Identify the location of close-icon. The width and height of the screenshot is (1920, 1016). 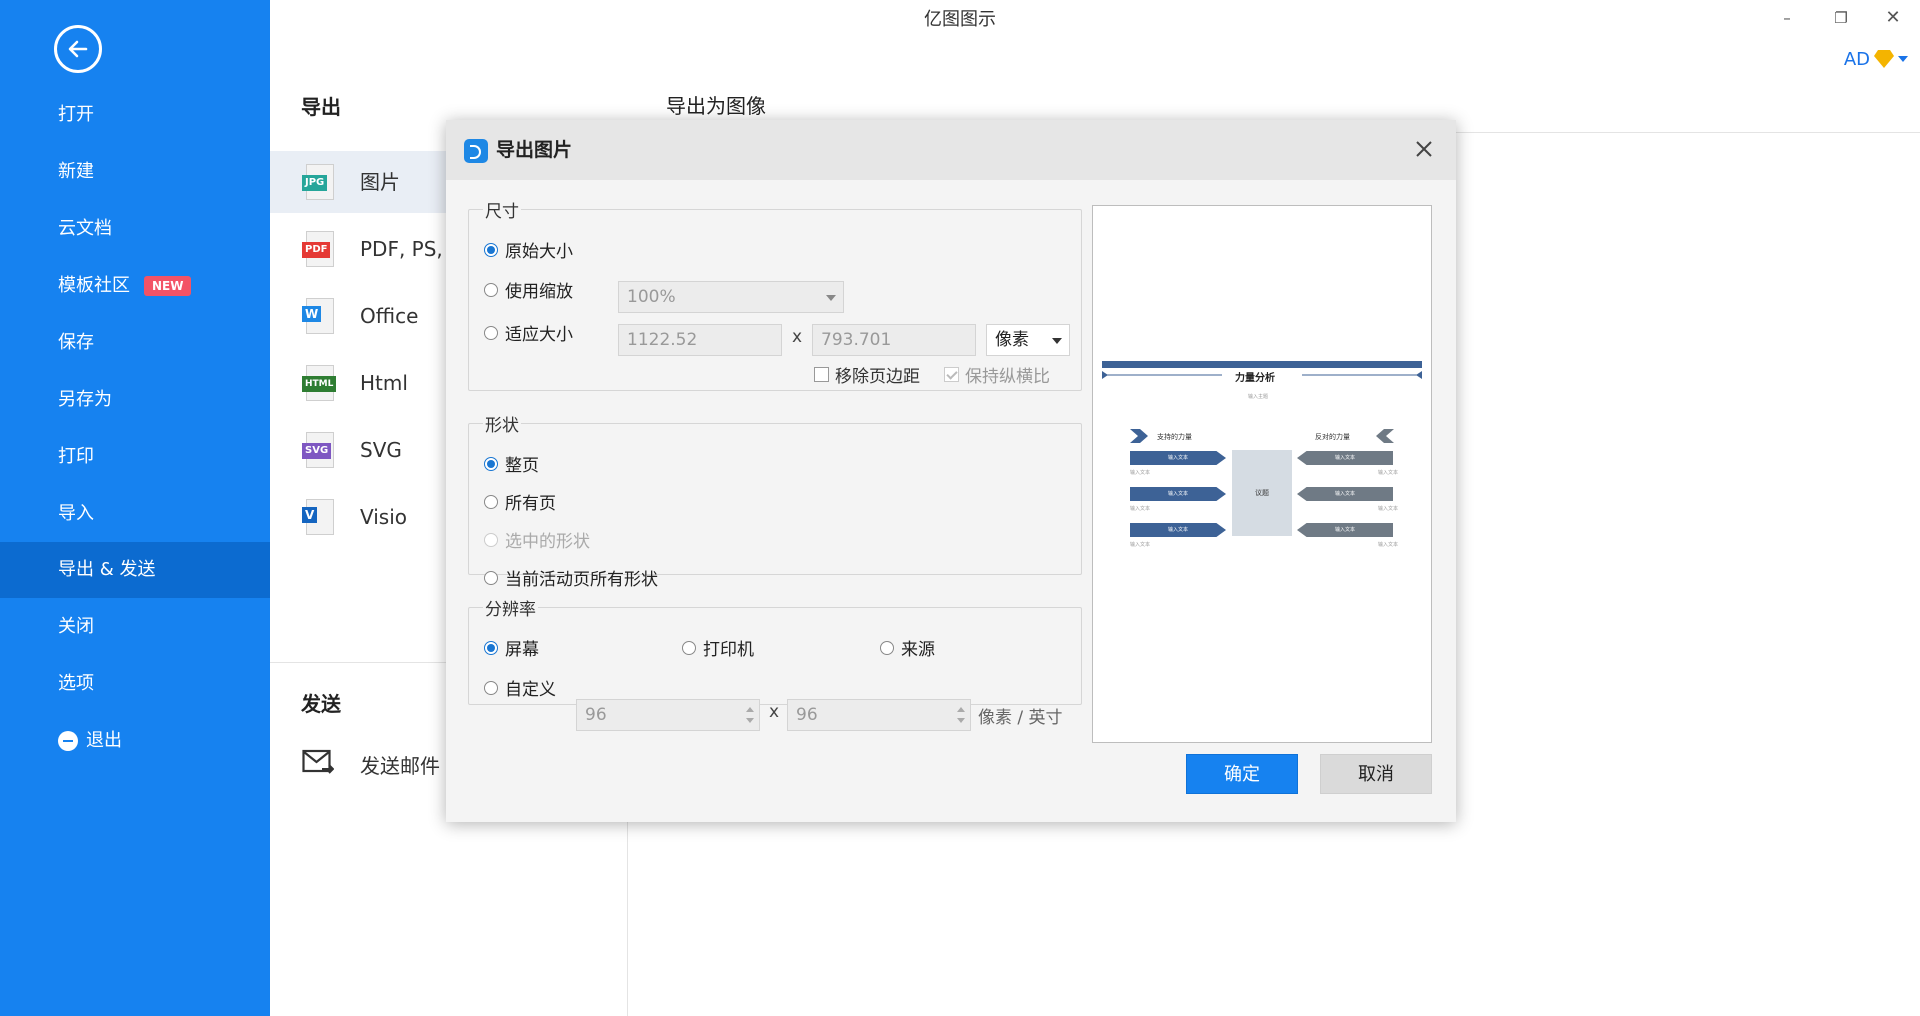
(1424, 149).